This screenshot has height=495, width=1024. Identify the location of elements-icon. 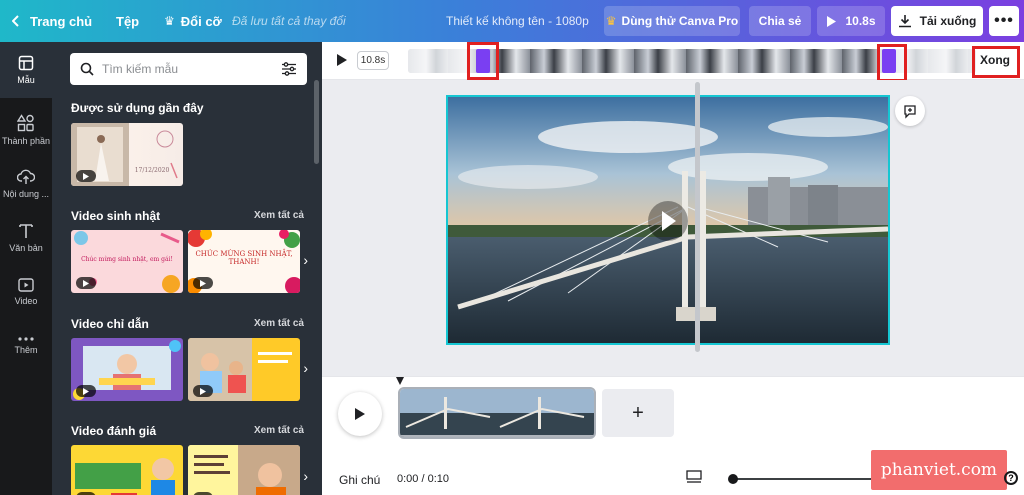
(25, 123).